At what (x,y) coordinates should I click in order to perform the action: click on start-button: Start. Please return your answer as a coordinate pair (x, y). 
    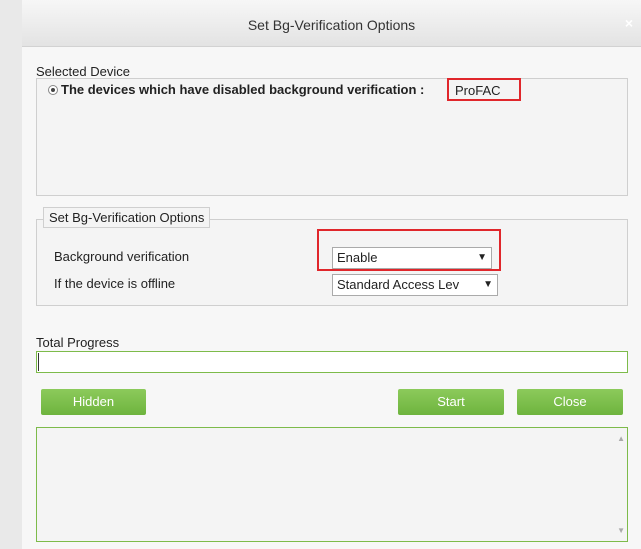
    Looking at the image, I should click on (451, 402).